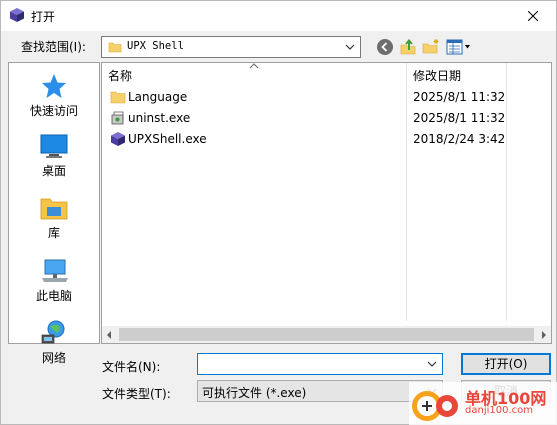  I want to click on place-quick-access: 快速访问, so click(54, 95).